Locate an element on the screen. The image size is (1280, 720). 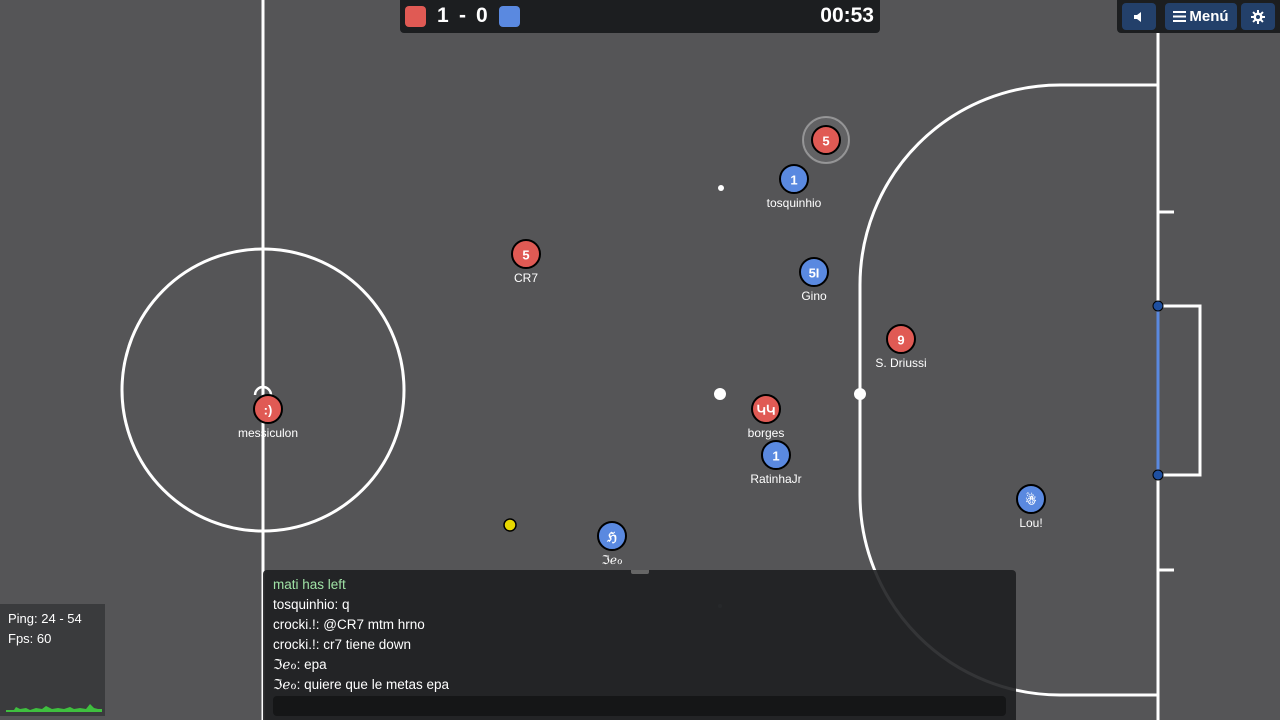
player-blue: 5I Gino is located at coordinates (814, 280).